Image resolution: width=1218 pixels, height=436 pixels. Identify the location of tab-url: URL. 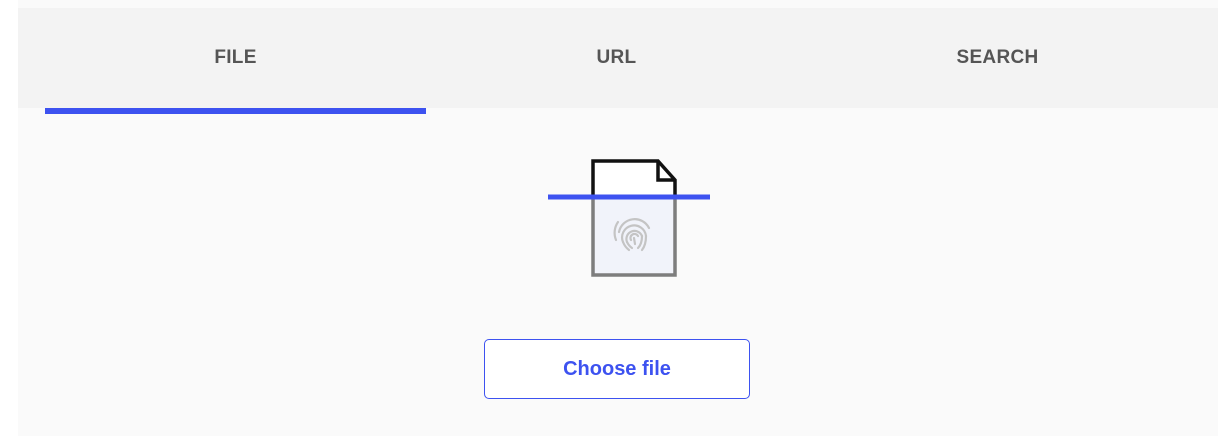
(616, 58).